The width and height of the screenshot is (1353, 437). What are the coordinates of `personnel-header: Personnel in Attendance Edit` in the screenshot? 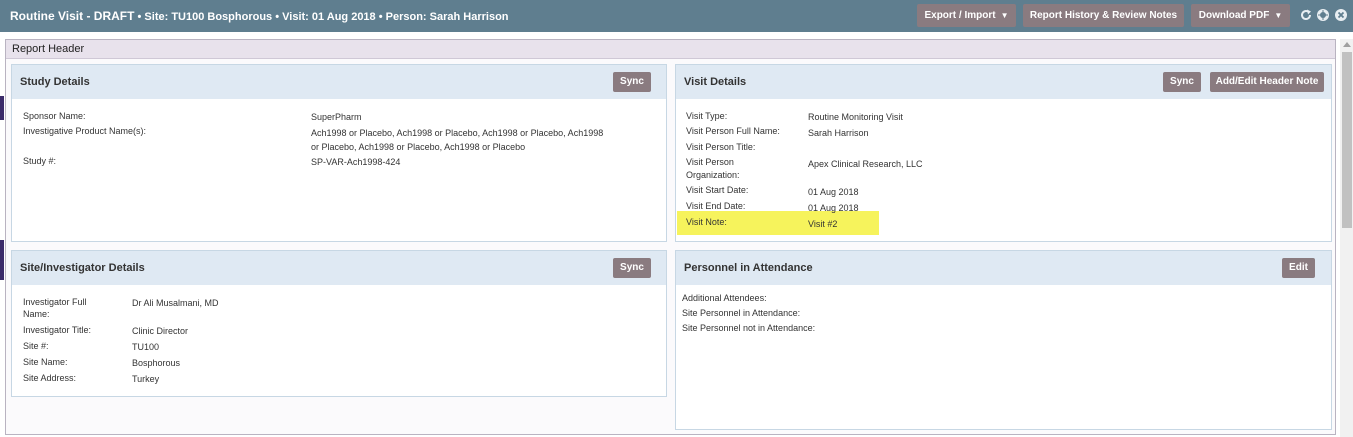 It's located at (1003, 268).